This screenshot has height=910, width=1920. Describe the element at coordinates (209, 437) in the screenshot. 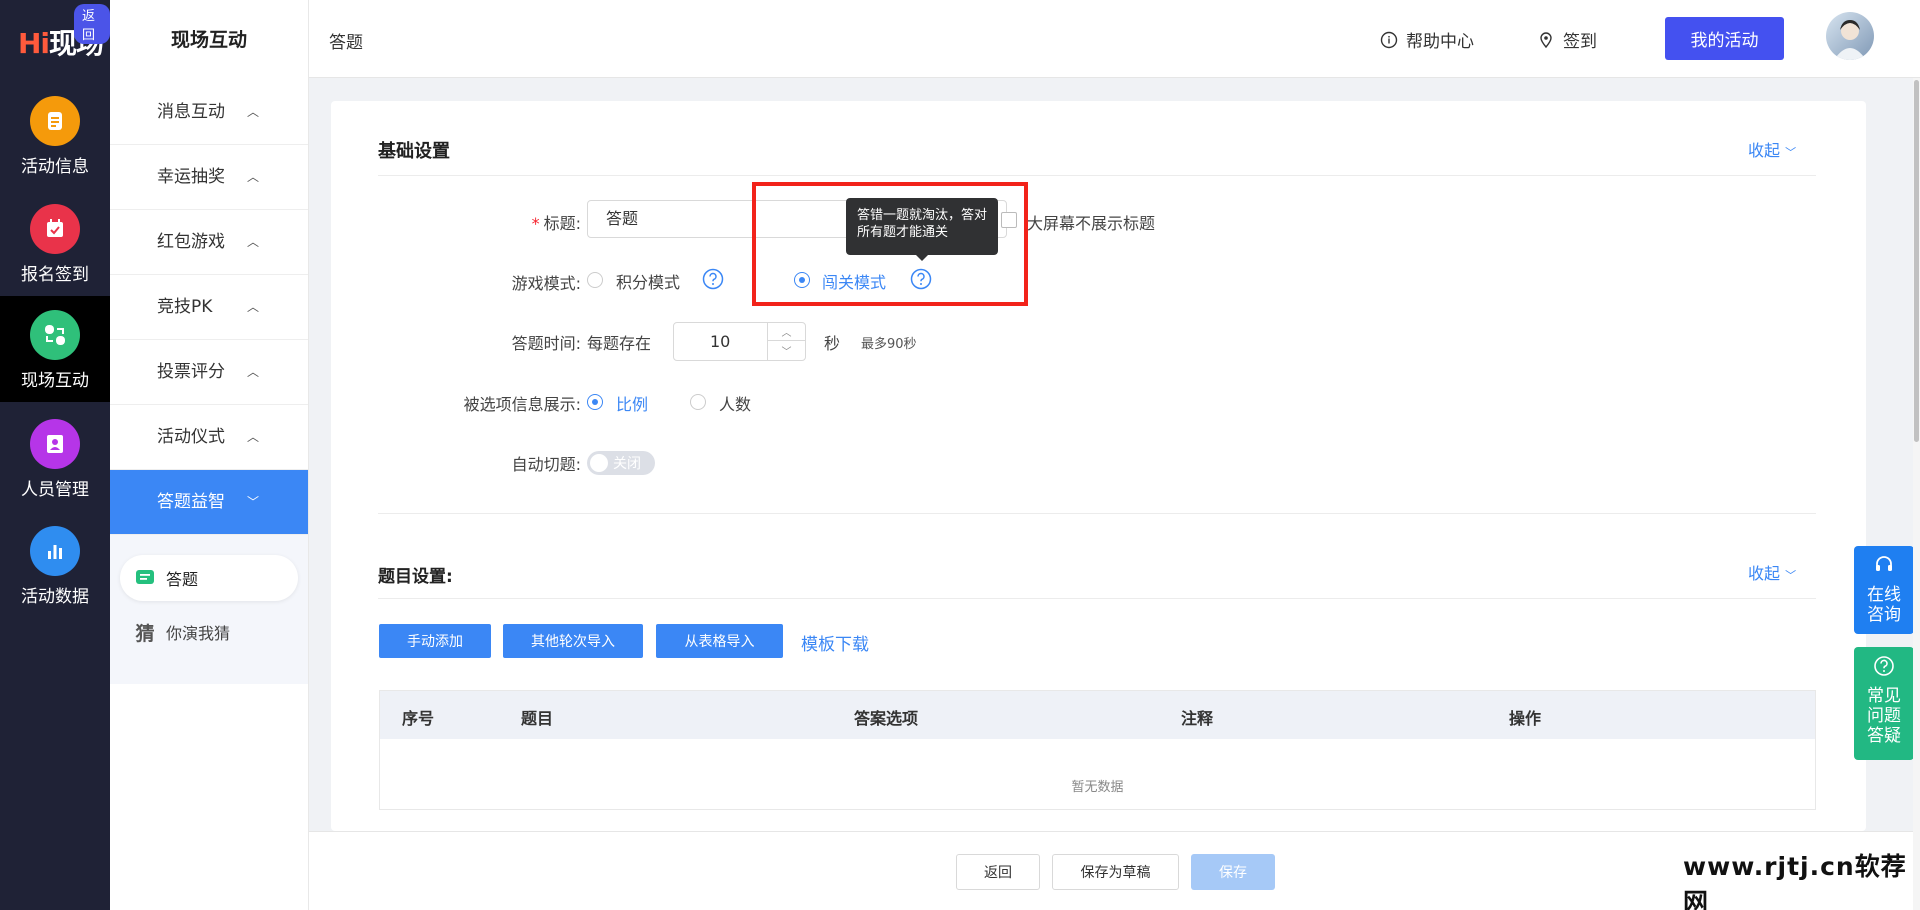

I see `sidebar-item-ceremony: 活动仪式 ︿` at that location.